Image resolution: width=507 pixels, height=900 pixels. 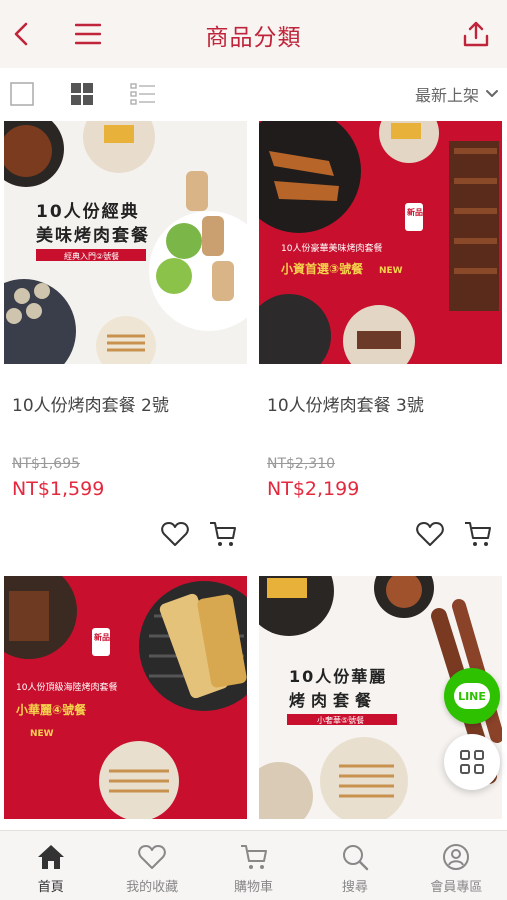 I want to click on nav-member: 會員專區, so click(x=456, y=865).